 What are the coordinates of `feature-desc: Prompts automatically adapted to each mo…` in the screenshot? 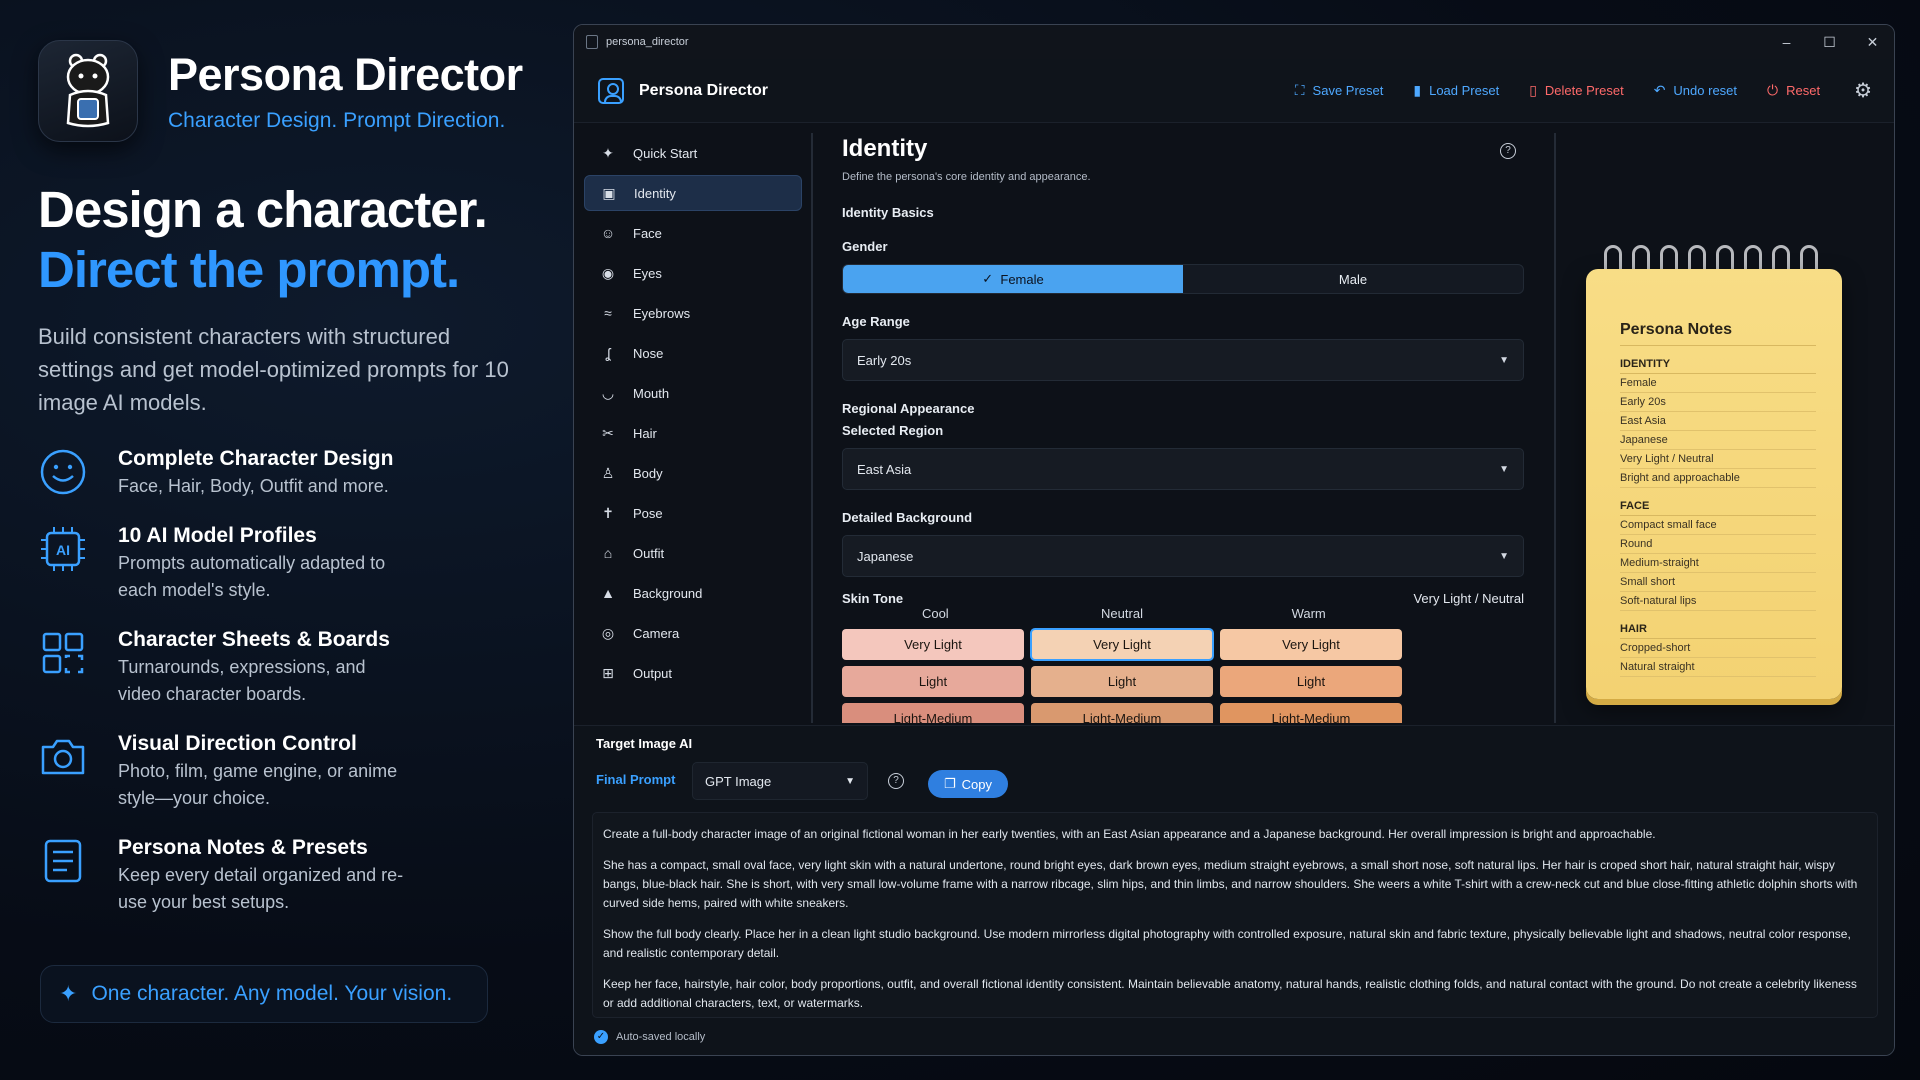 It's located at (252, 576).